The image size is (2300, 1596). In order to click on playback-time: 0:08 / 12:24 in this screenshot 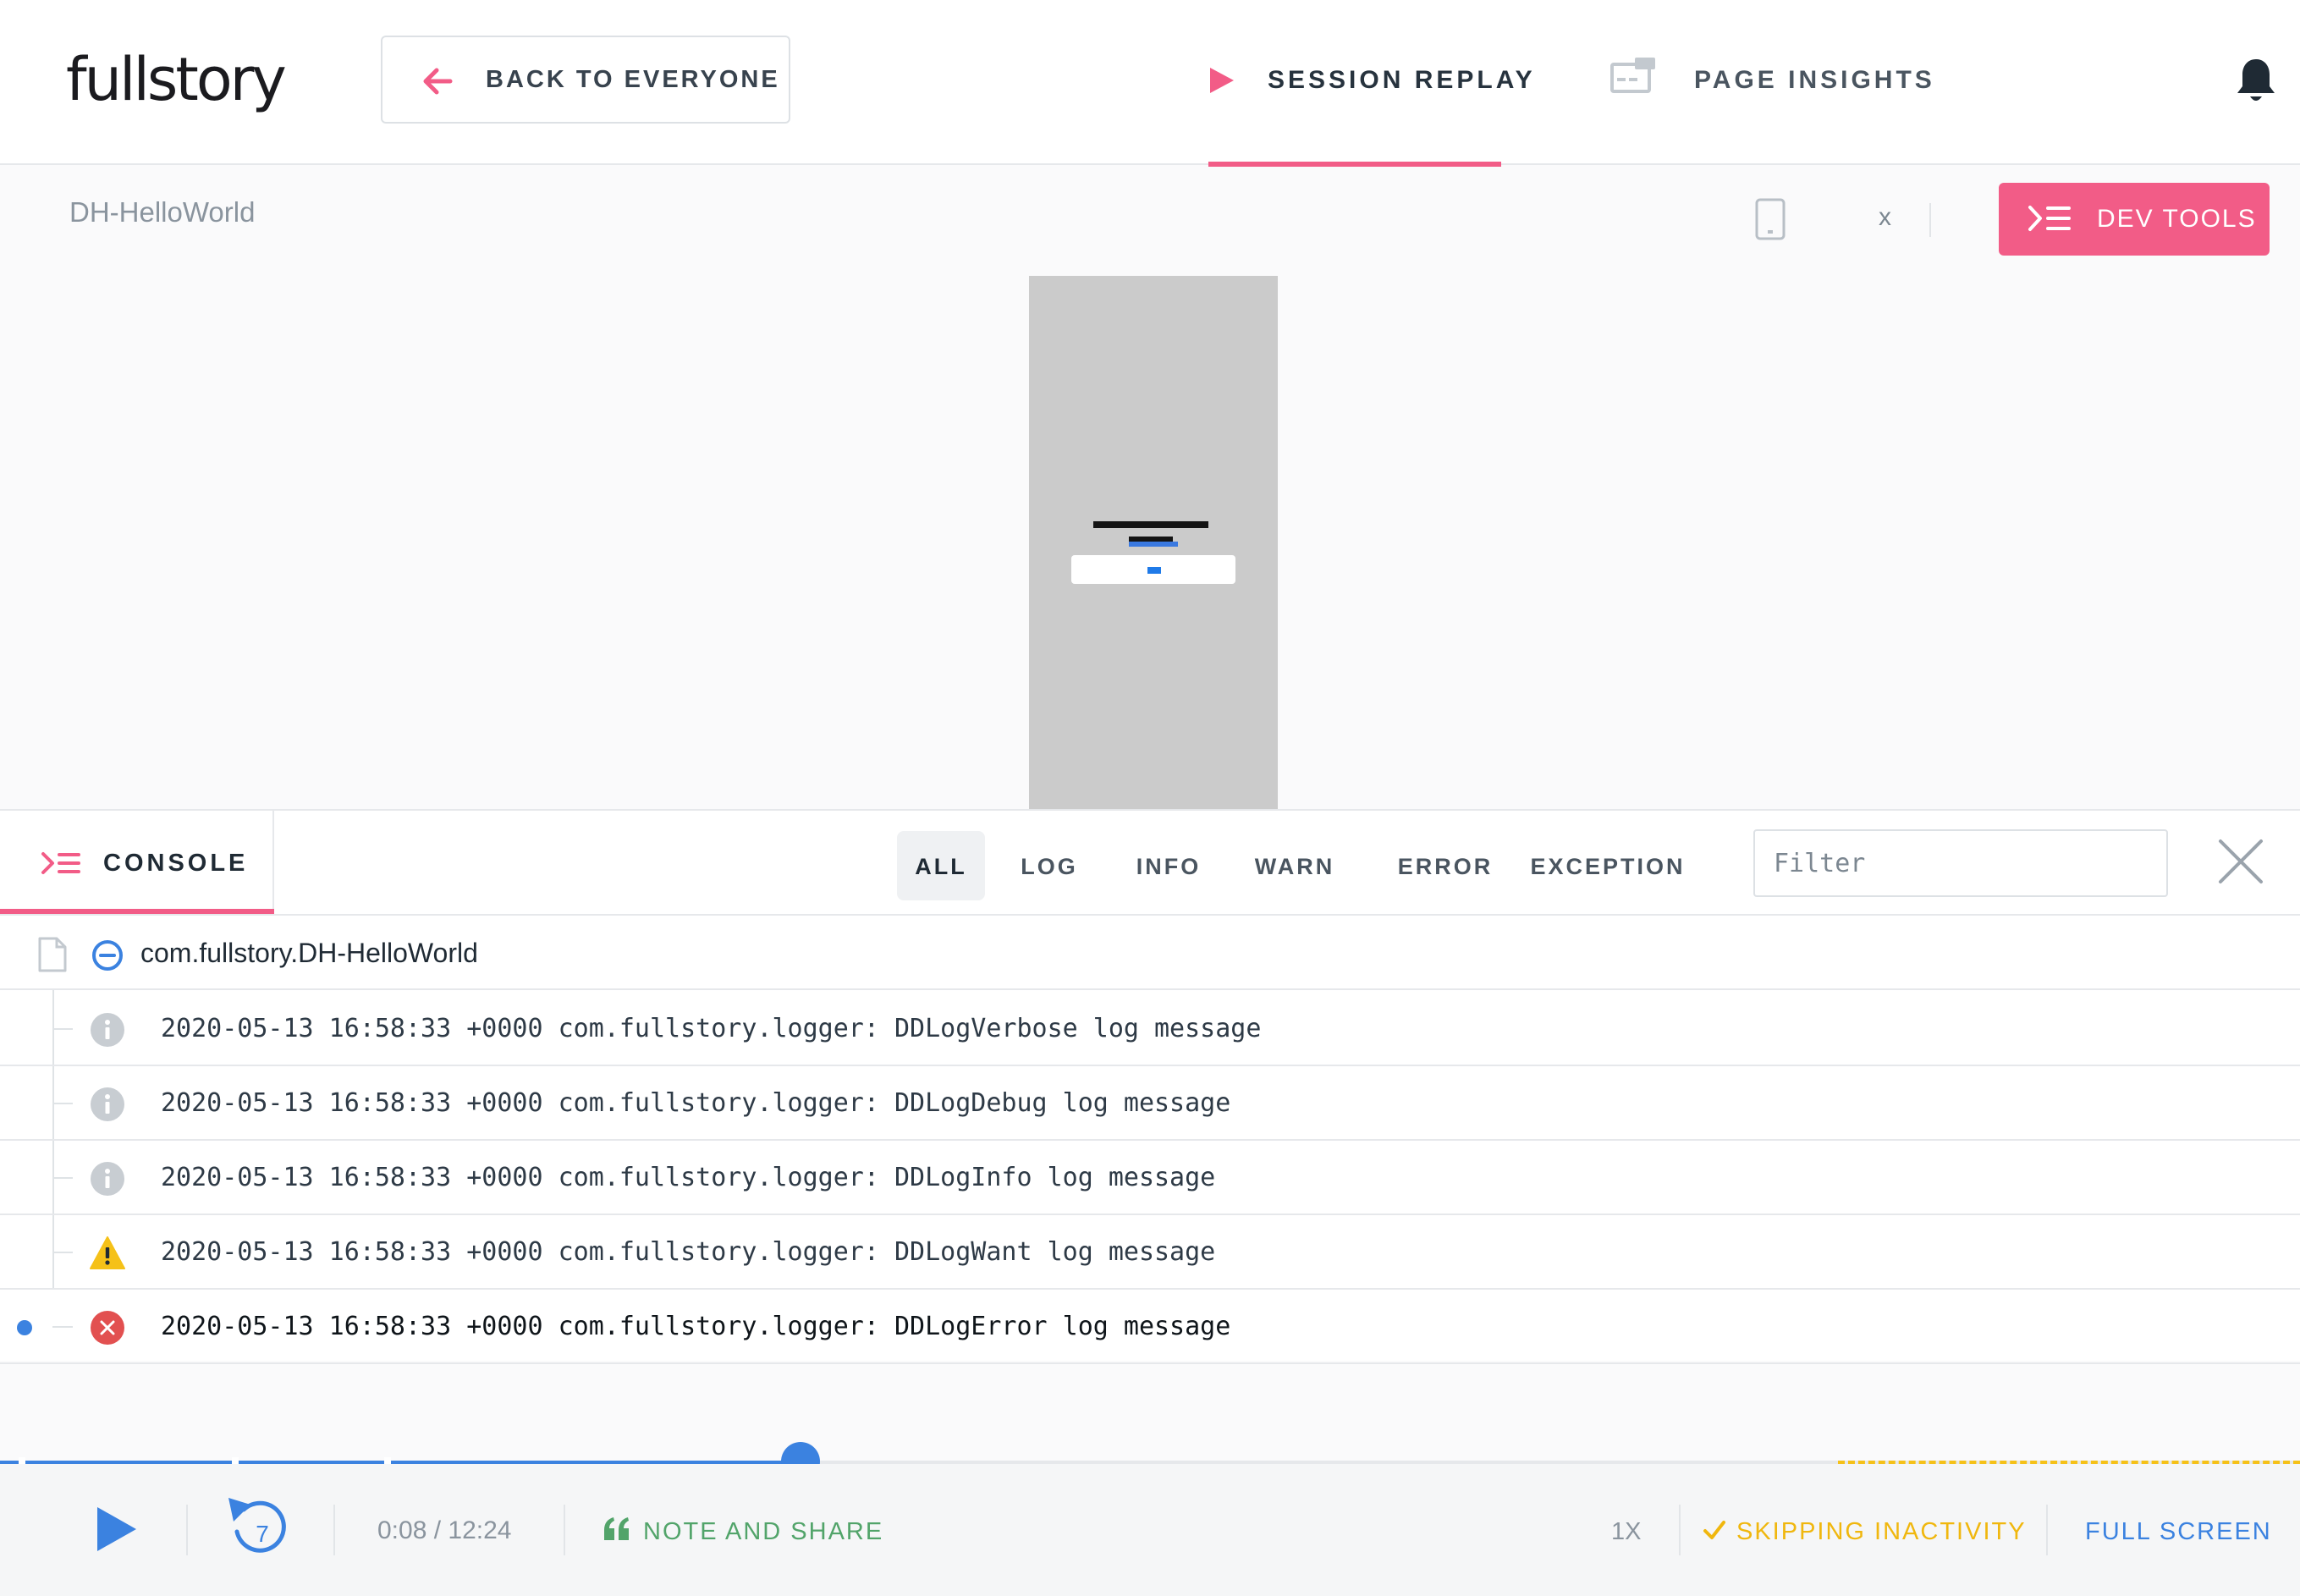, I will do `click(444, 1530)`.